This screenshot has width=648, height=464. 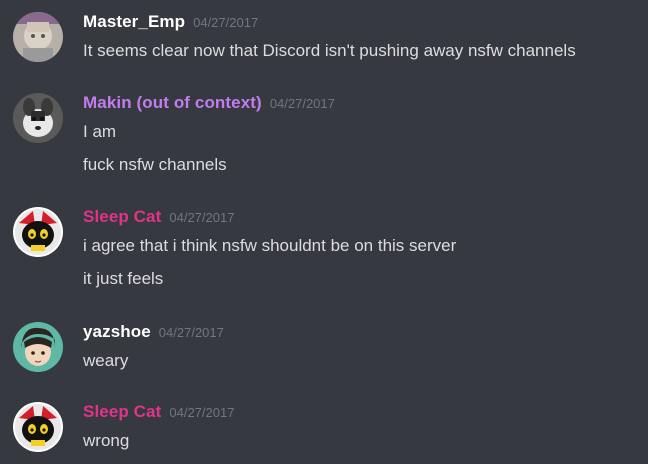 I want to click on message-header: Master_Emp 04/27/2017, so click(x=170, y=22).